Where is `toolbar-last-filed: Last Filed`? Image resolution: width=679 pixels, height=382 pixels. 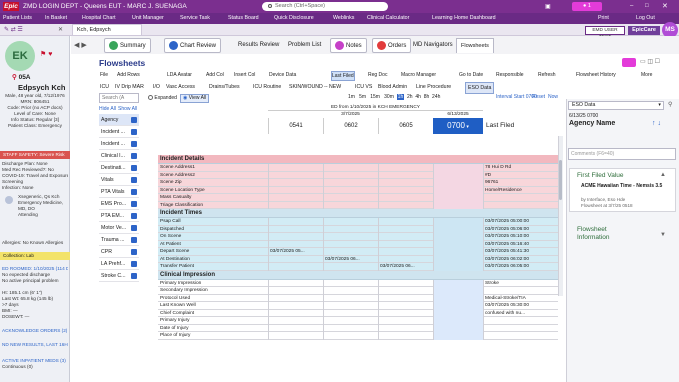
toolbar-last-filed: Last Filed is located at coordinates (343, 76).